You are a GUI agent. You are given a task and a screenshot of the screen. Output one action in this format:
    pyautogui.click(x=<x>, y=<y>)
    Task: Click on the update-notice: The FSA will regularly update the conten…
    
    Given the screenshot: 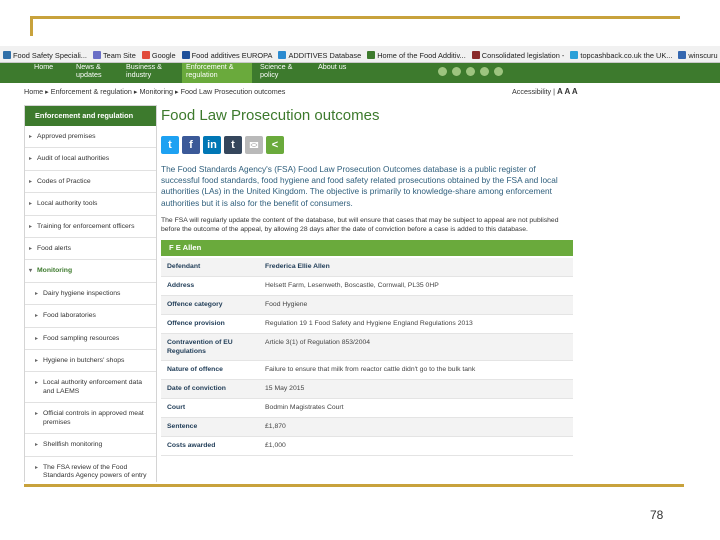 What is the action you would take?
    pyautogui.click(x=360, y=225)
    